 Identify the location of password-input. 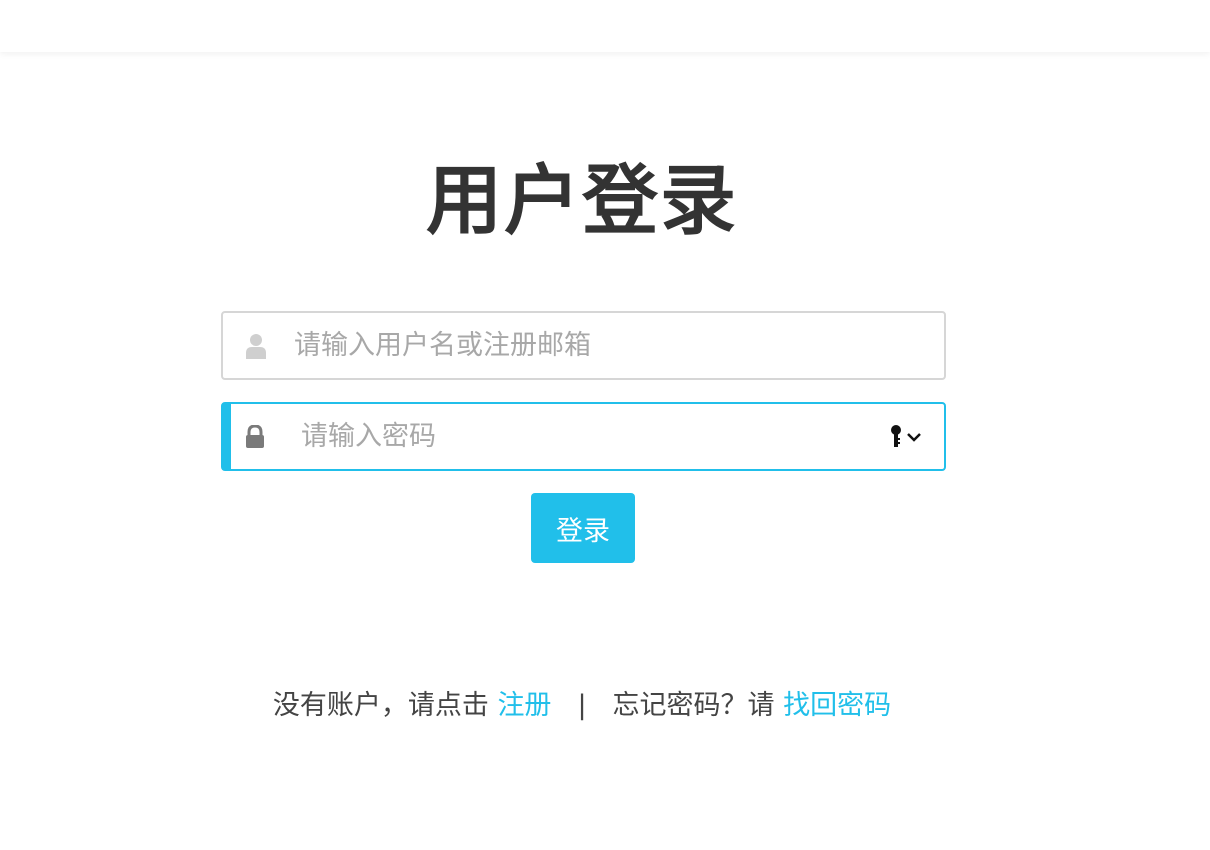
(581, 436).